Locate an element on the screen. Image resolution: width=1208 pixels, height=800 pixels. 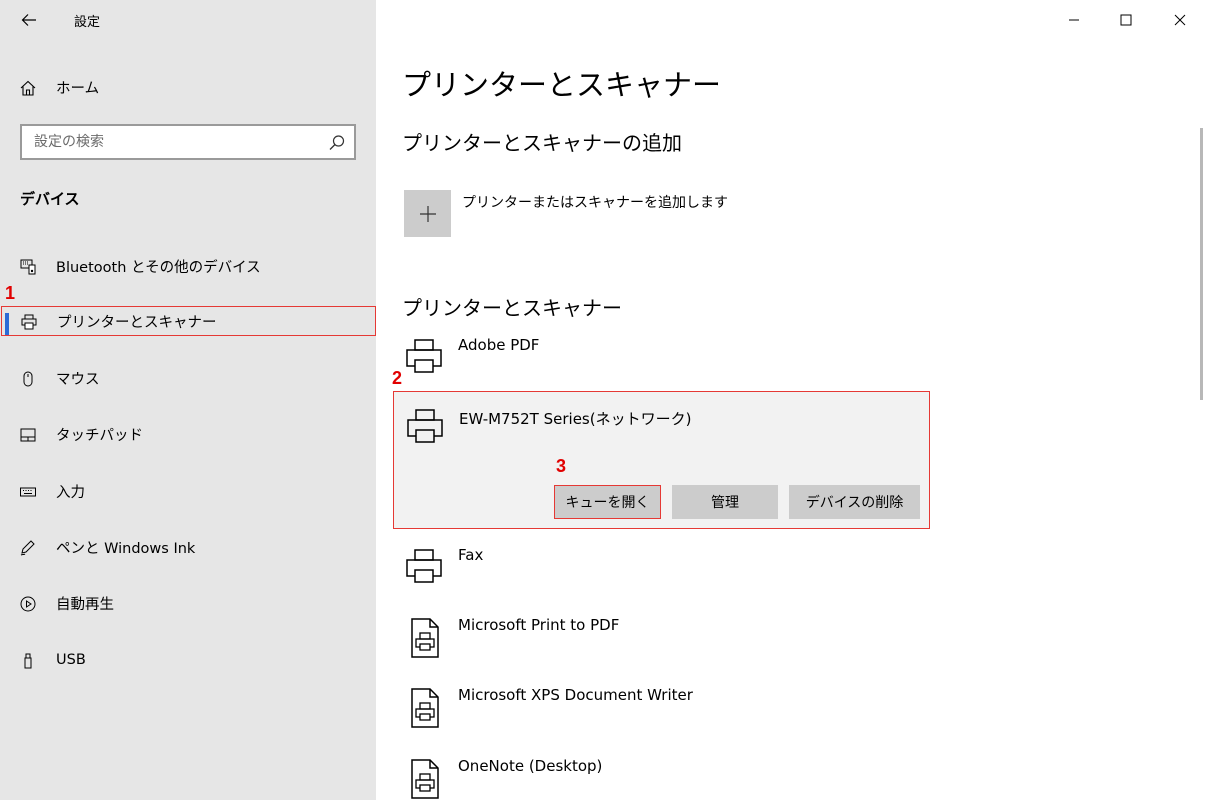
search-box is located at coordinates (188, 142).